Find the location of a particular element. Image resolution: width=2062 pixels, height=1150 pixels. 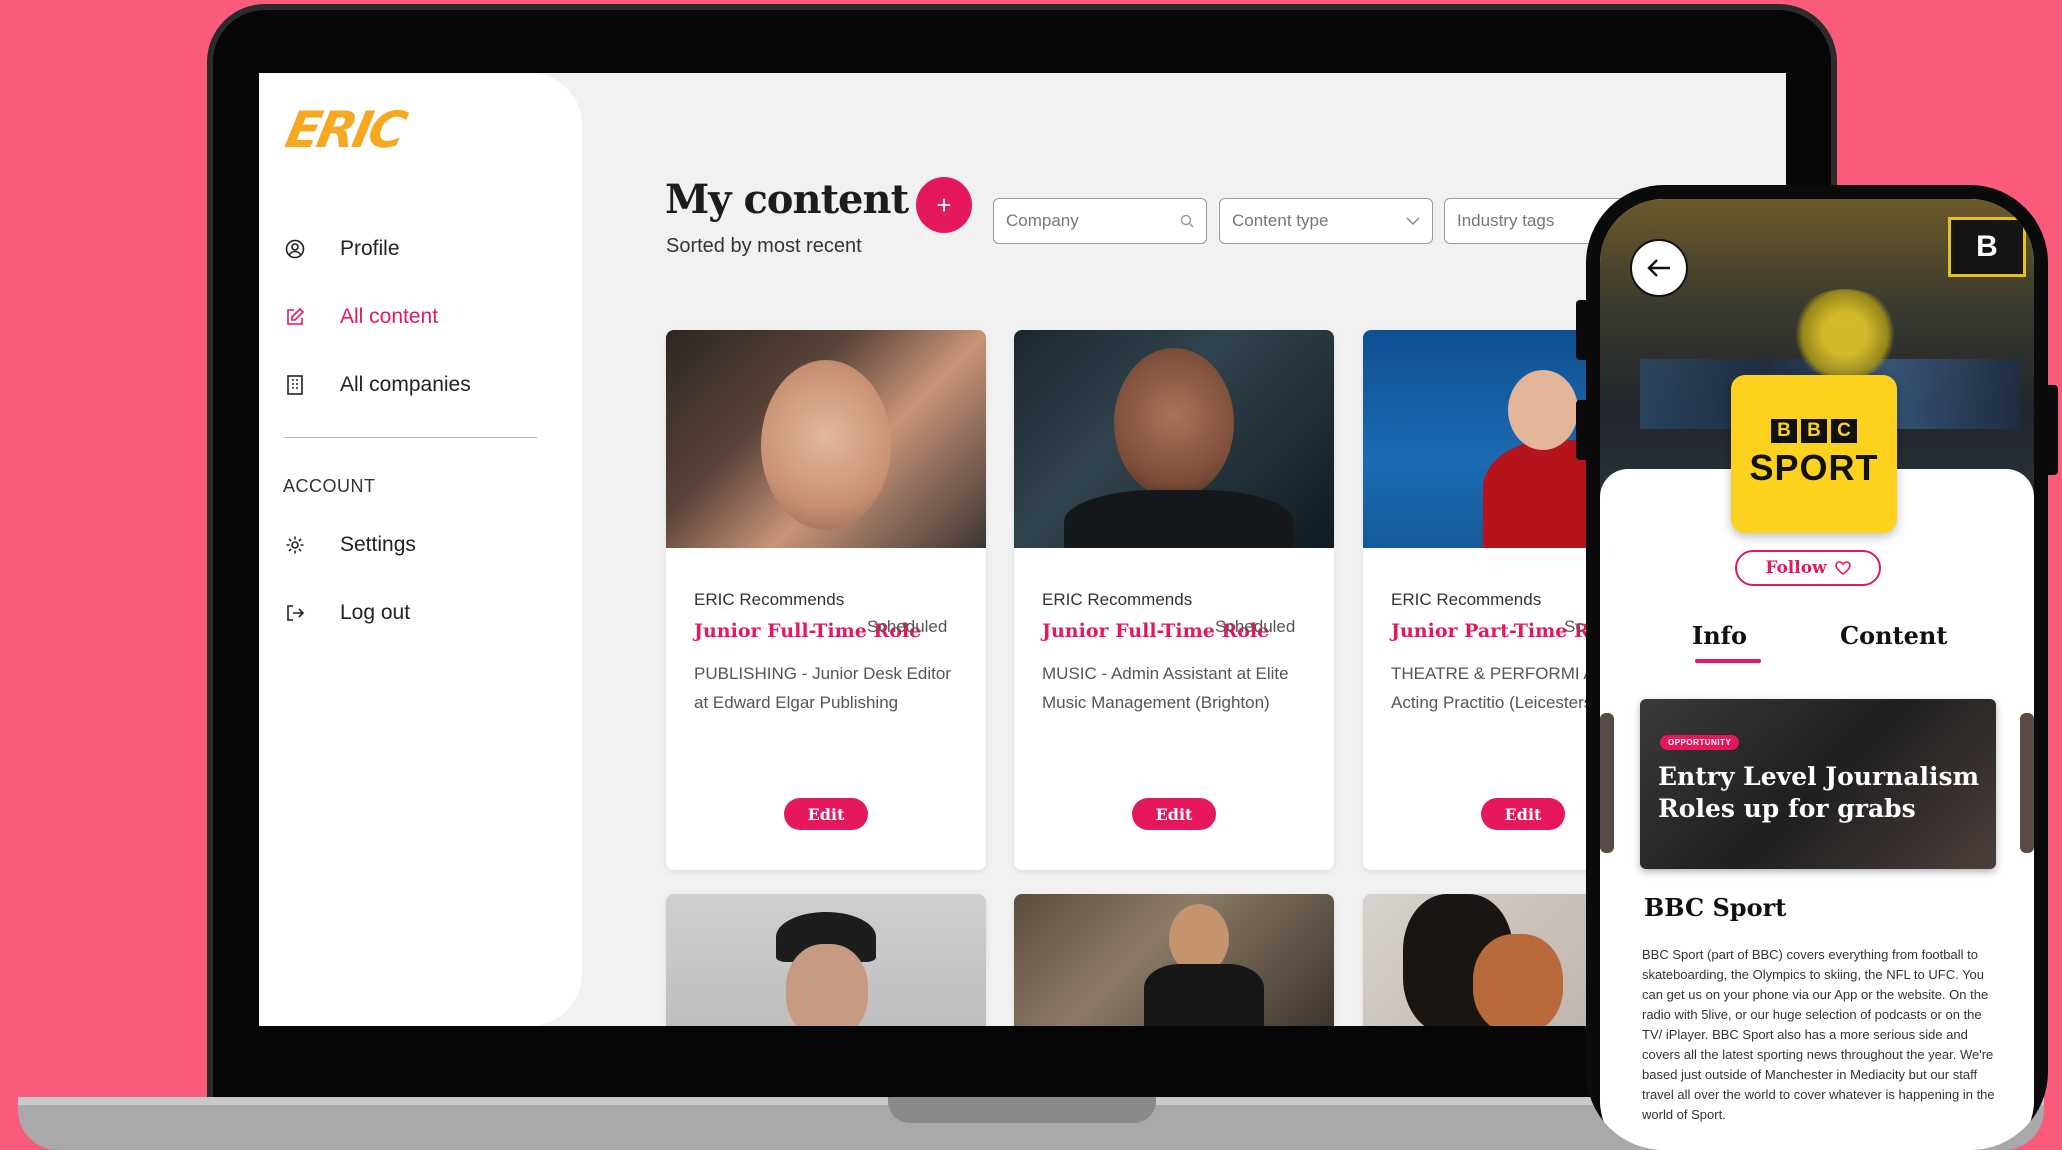

opportunity-badge: OPPORTUNITY is located at coordinates (1700, 742).